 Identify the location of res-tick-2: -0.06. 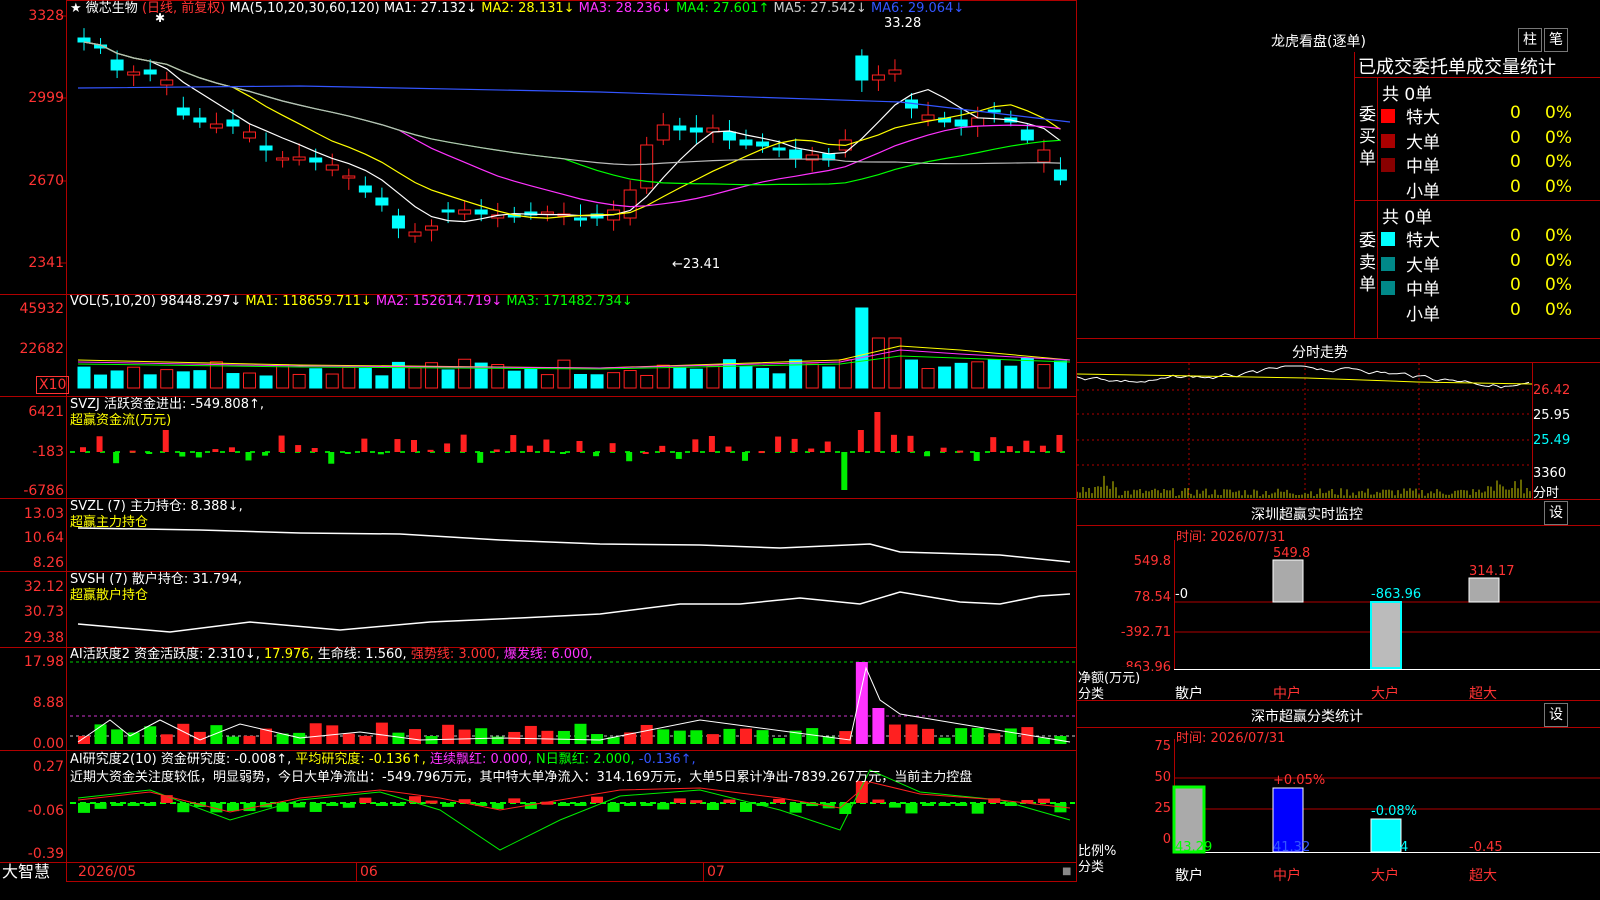
(45, 811).